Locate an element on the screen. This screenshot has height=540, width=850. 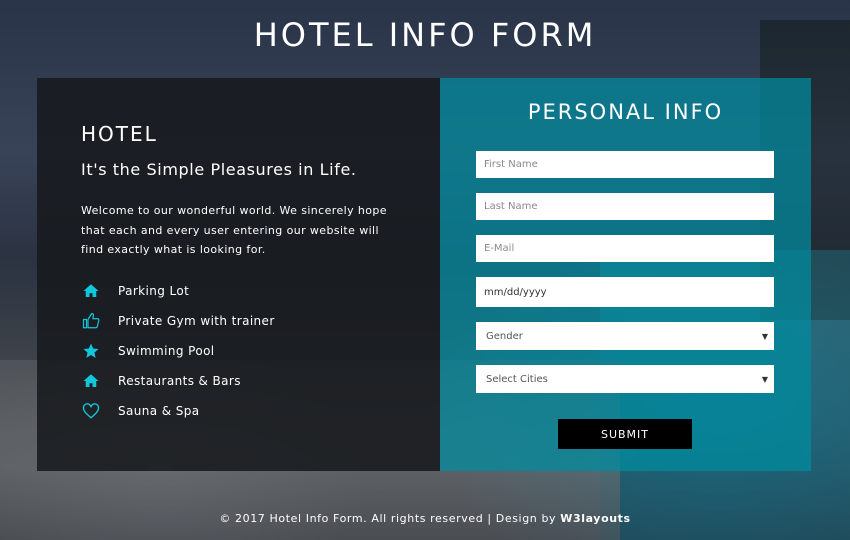
amenity-label: Swimming Pool is located at coordinates (166, 350).